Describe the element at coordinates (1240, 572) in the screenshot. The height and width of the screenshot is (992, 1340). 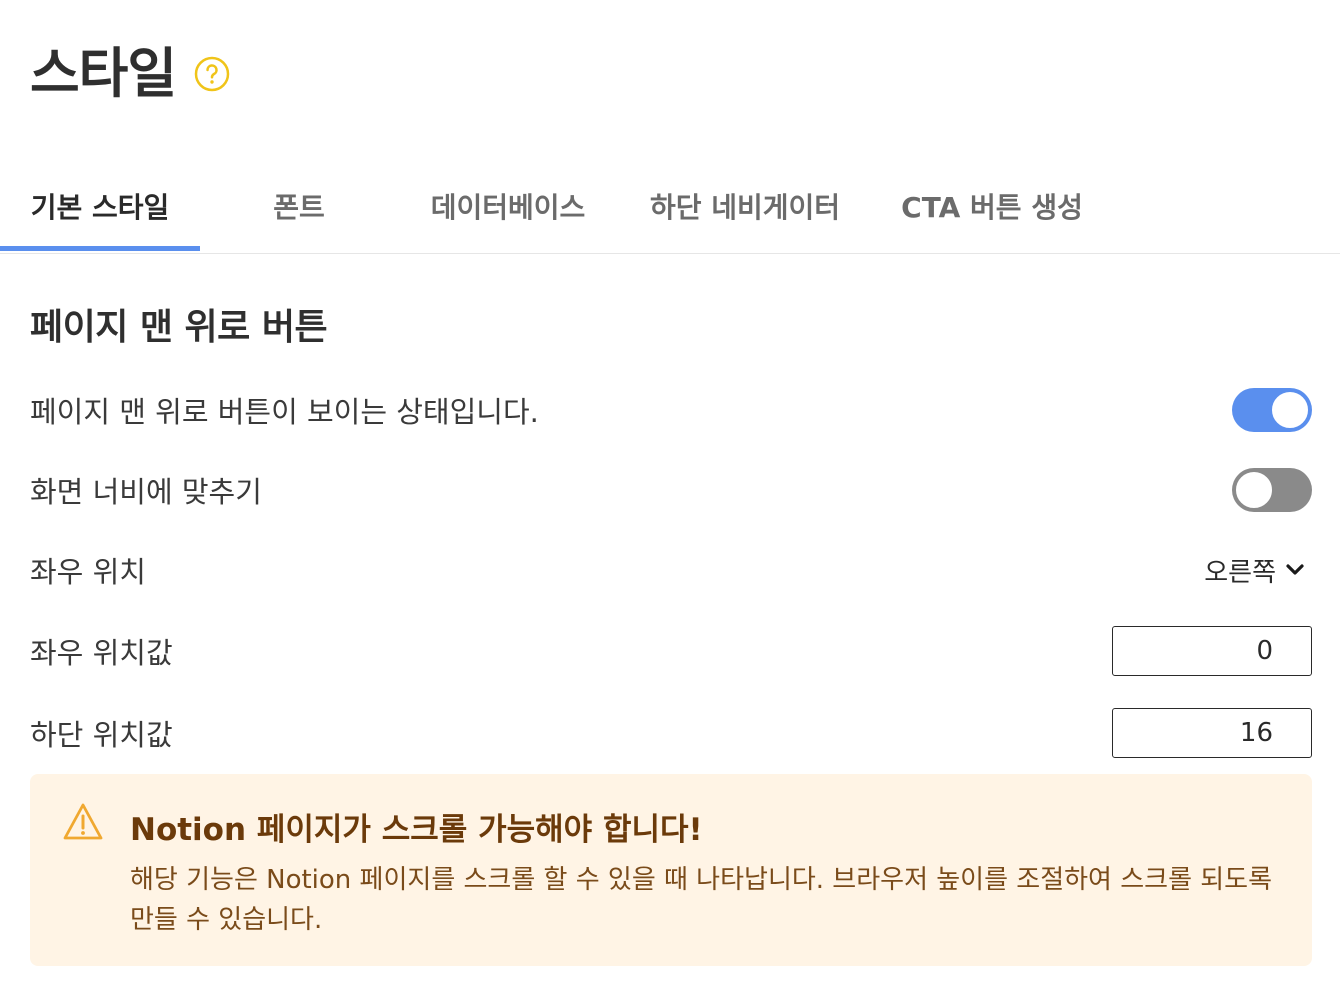
I see `horizontal-position-value: 오른쪽` at that location.